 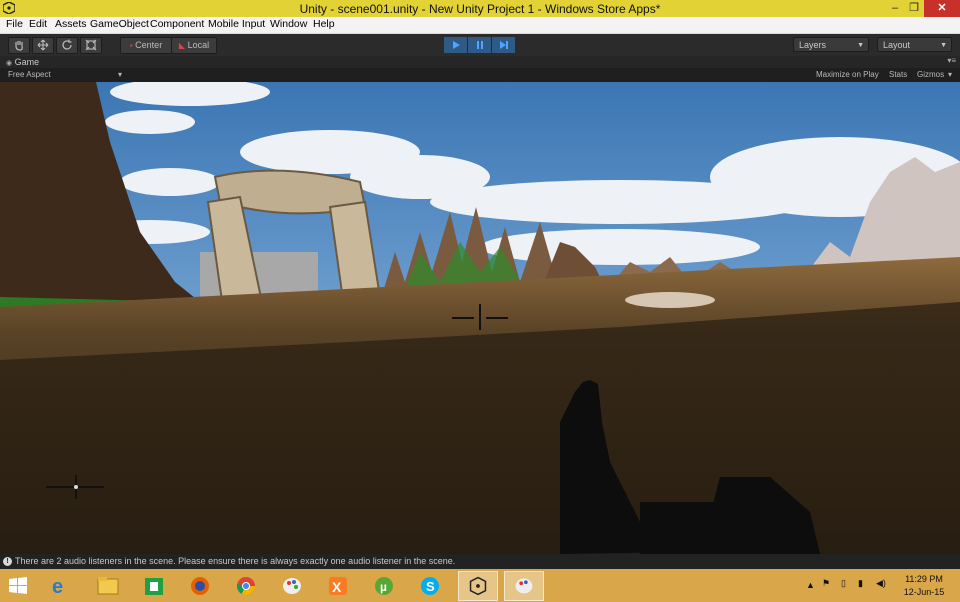 What do you see at coordinates (914, 44) in the screenshot?
I see `layout-dropdown: Layout ▼` at bounding box center [914, 44].